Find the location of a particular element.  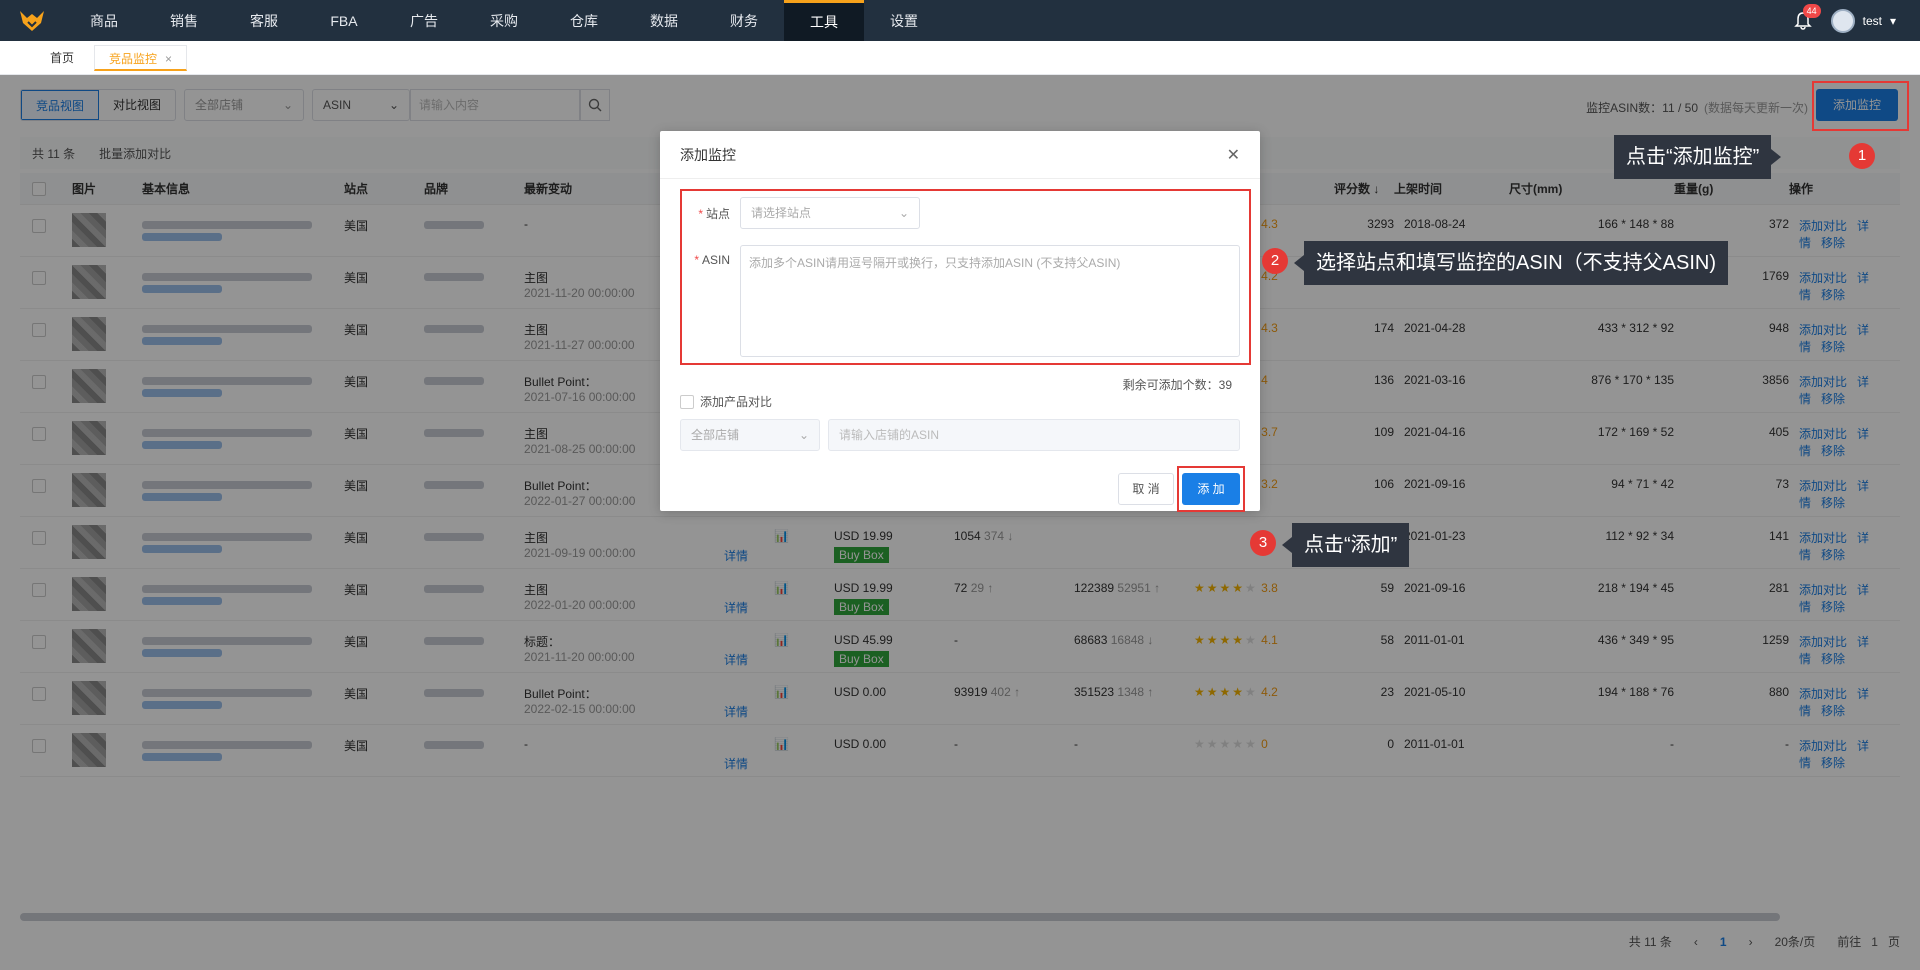

asin-label-text: ASIN is located at coordinates (715, 260).